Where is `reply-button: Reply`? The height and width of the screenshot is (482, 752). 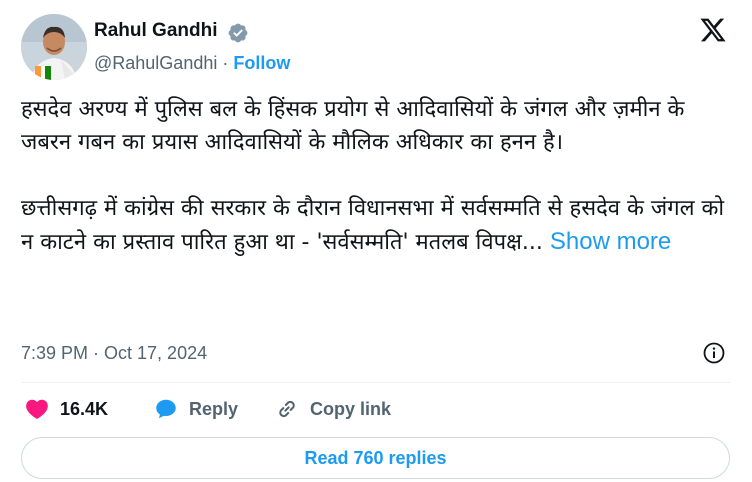 reply-button: Reply is located at coordinates (195, 409).